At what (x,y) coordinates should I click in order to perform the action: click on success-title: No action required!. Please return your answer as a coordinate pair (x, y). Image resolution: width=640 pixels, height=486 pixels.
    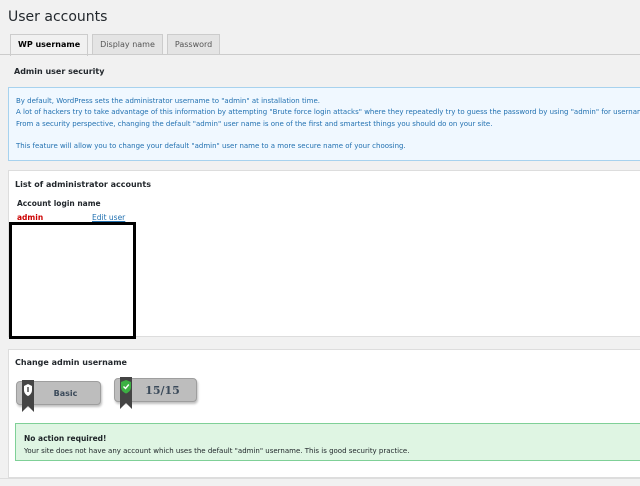
    Looking at the image, I should click on (65, 438).